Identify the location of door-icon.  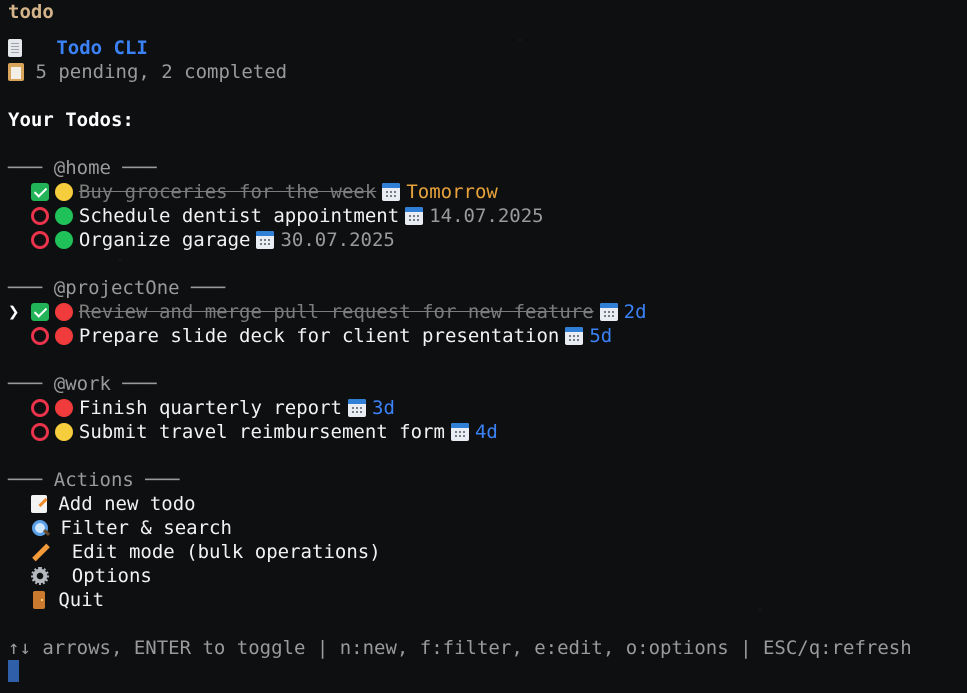
(38, 600).